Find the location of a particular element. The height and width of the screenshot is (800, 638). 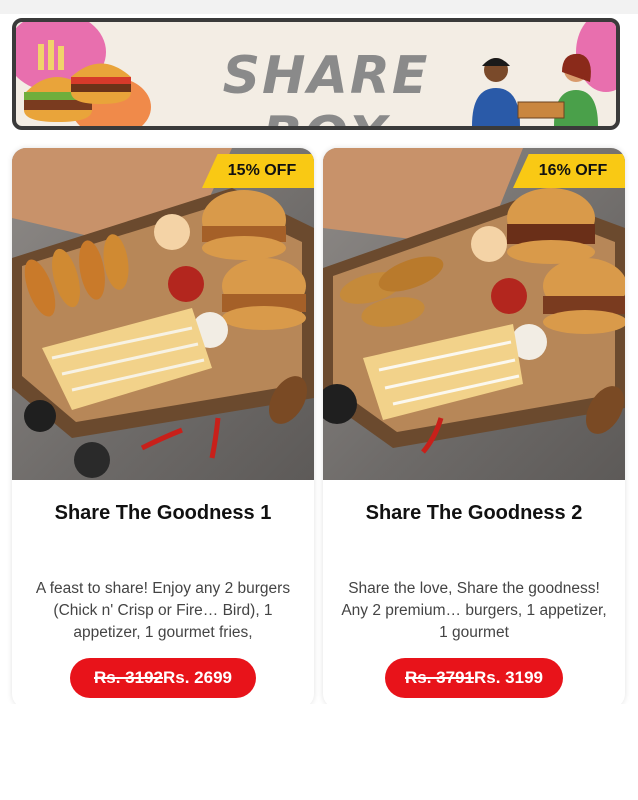

discounted-price: Rs. 3199 is located at coordinates (508, 677).